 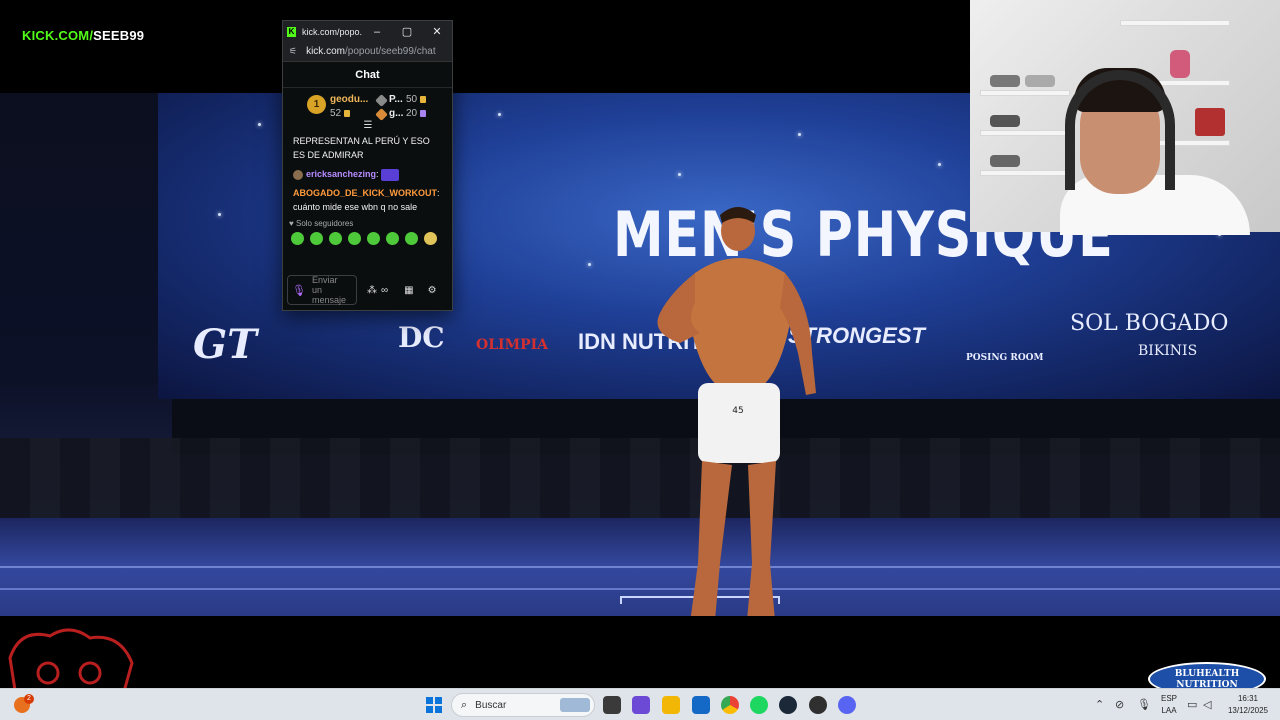 What do you see at coordinates (1099, 704) in the screenshot?
I see `chevron-up-icon: ⌃` at bounding box center [1099, 704].